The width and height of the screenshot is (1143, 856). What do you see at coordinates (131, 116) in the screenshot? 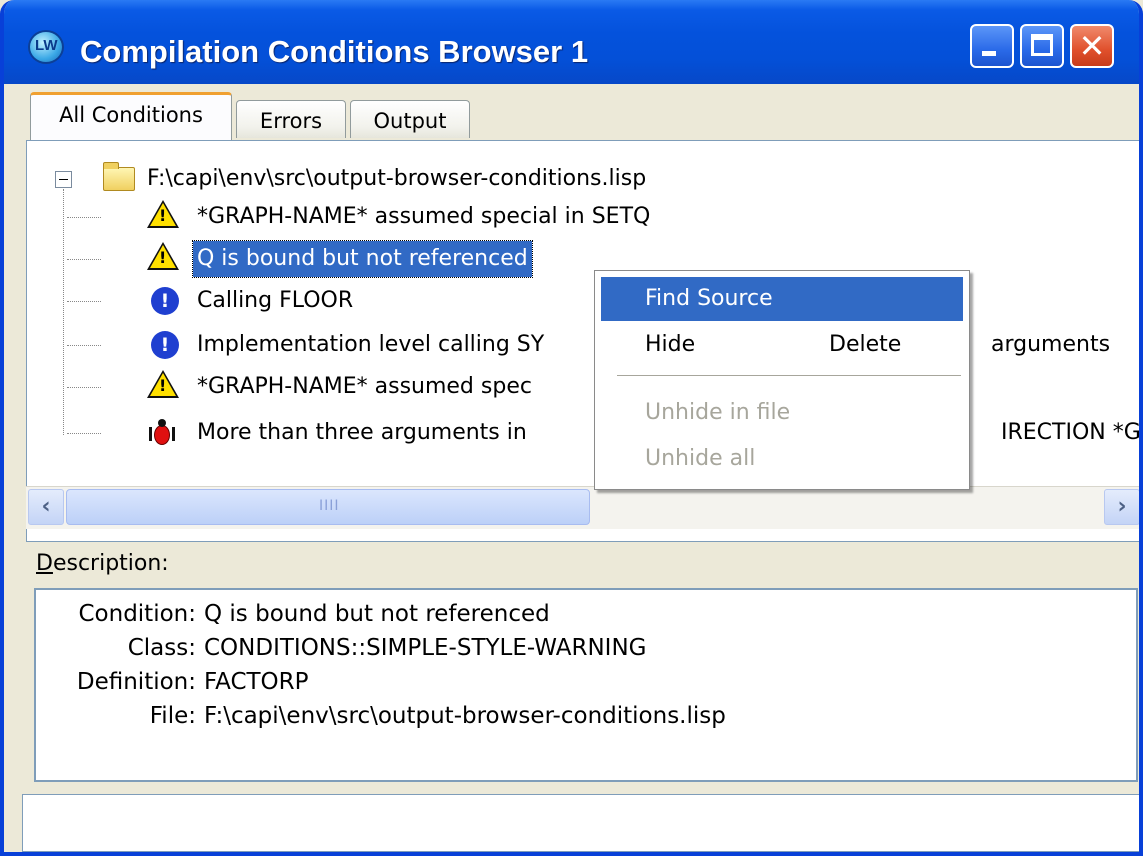
I see `tab-all-conditions: All Conditions` at bounding box center [131, 116].